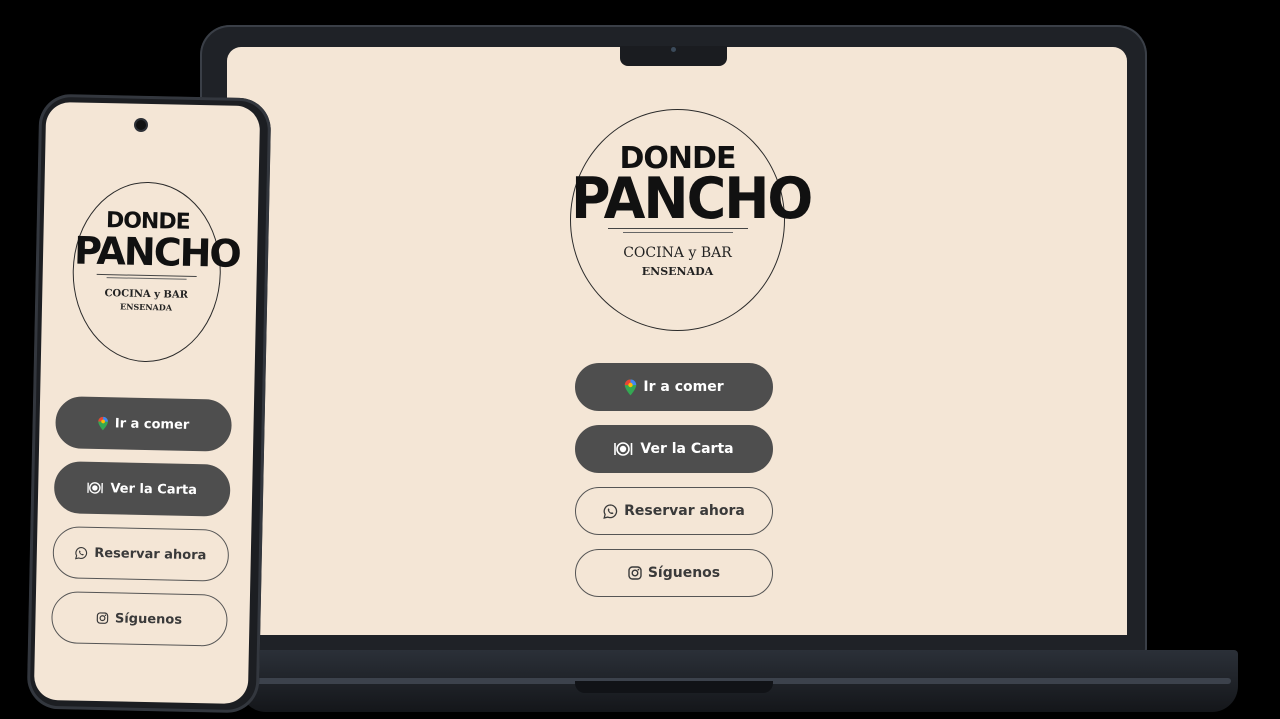 Image resolution: width=1280 pixels, height=719 pixels. Describe the element at coordinates (141, 125) in the screenshot. I see `phone-camera` at that location.